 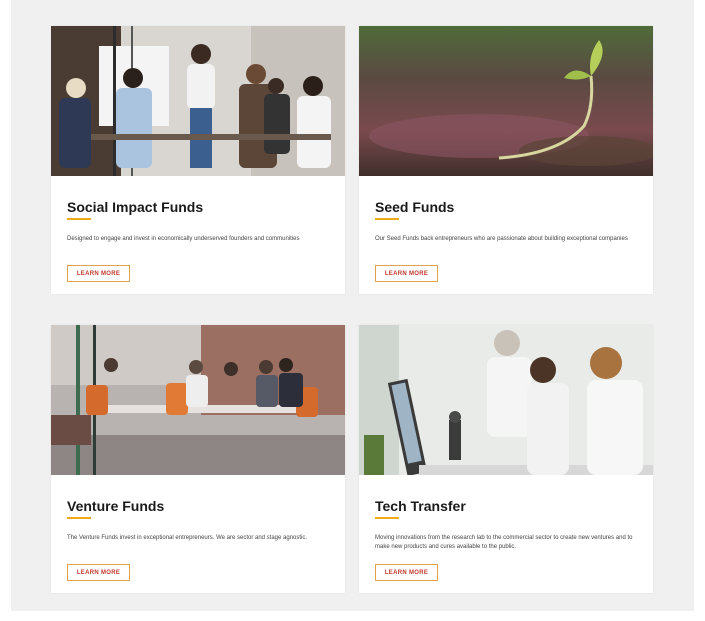 What do you see at coordinates (420, 506) in the screenshot?
I see `card-title: Tech Transfer` at bounding box center [420, 506].